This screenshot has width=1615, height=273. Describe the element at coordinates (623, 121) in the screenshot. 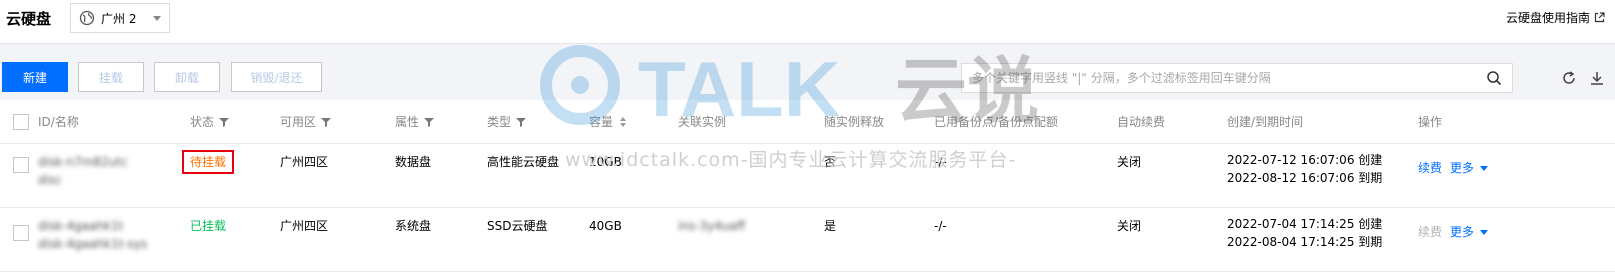

I see `sort-icon` at that location.